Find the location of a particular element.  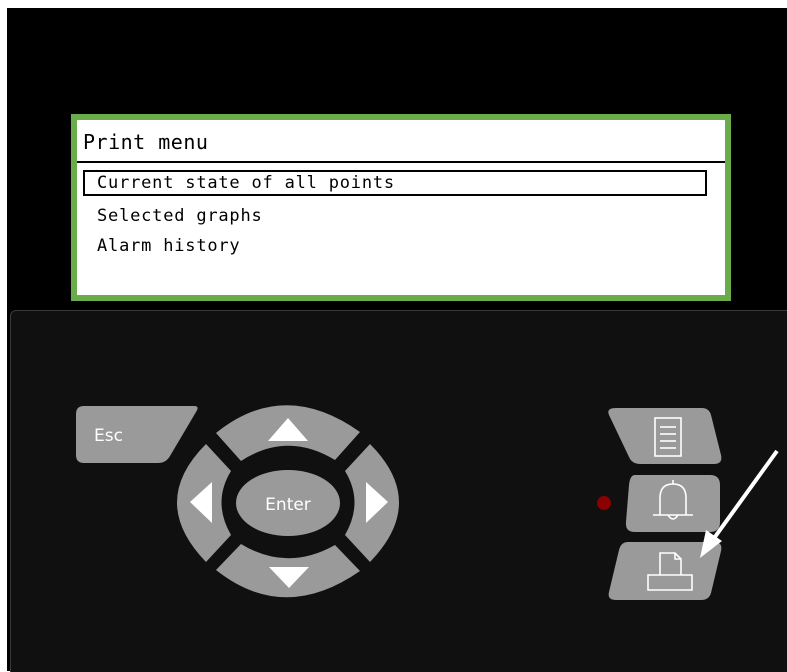

down-arrow-button is located at coordinates (288, 571).